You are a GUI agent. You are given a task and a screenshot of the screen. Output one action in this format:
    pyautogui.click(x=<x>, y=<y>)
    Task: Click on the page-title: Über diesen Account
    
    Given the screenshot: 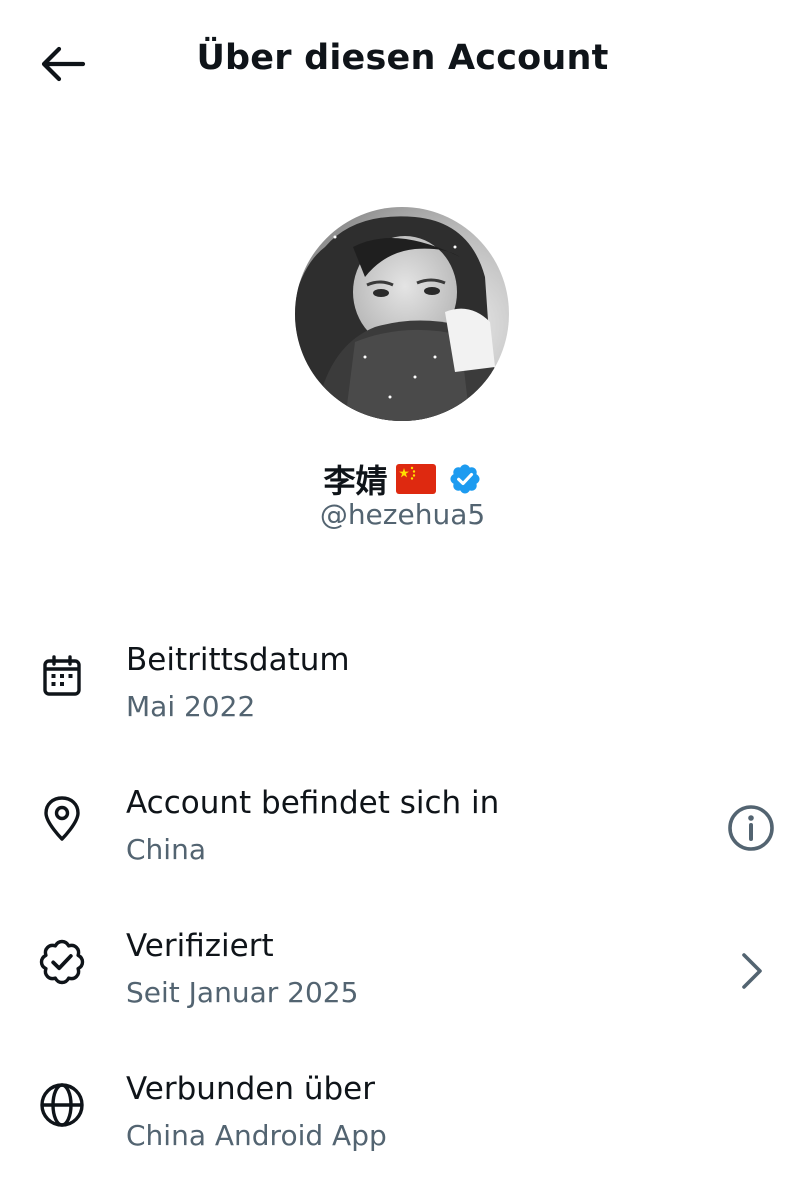 What is the action you would take?
    pyautogui.click(x=402, y=58)
    